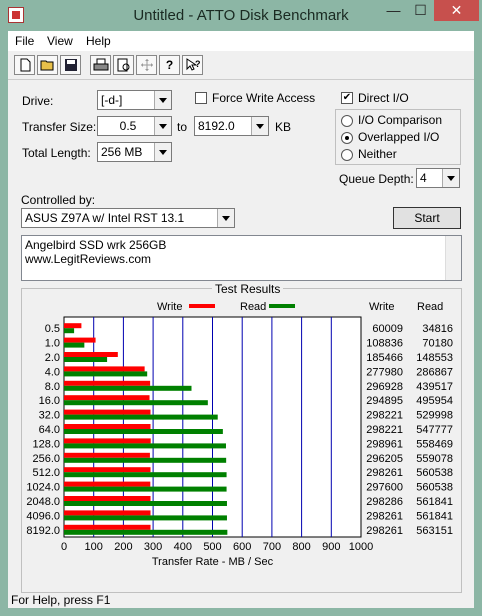 This screenshot has height=616, width=482. Describe the element at coordinates (47, 65) in the screenshot. I see `open-icon` at that location.